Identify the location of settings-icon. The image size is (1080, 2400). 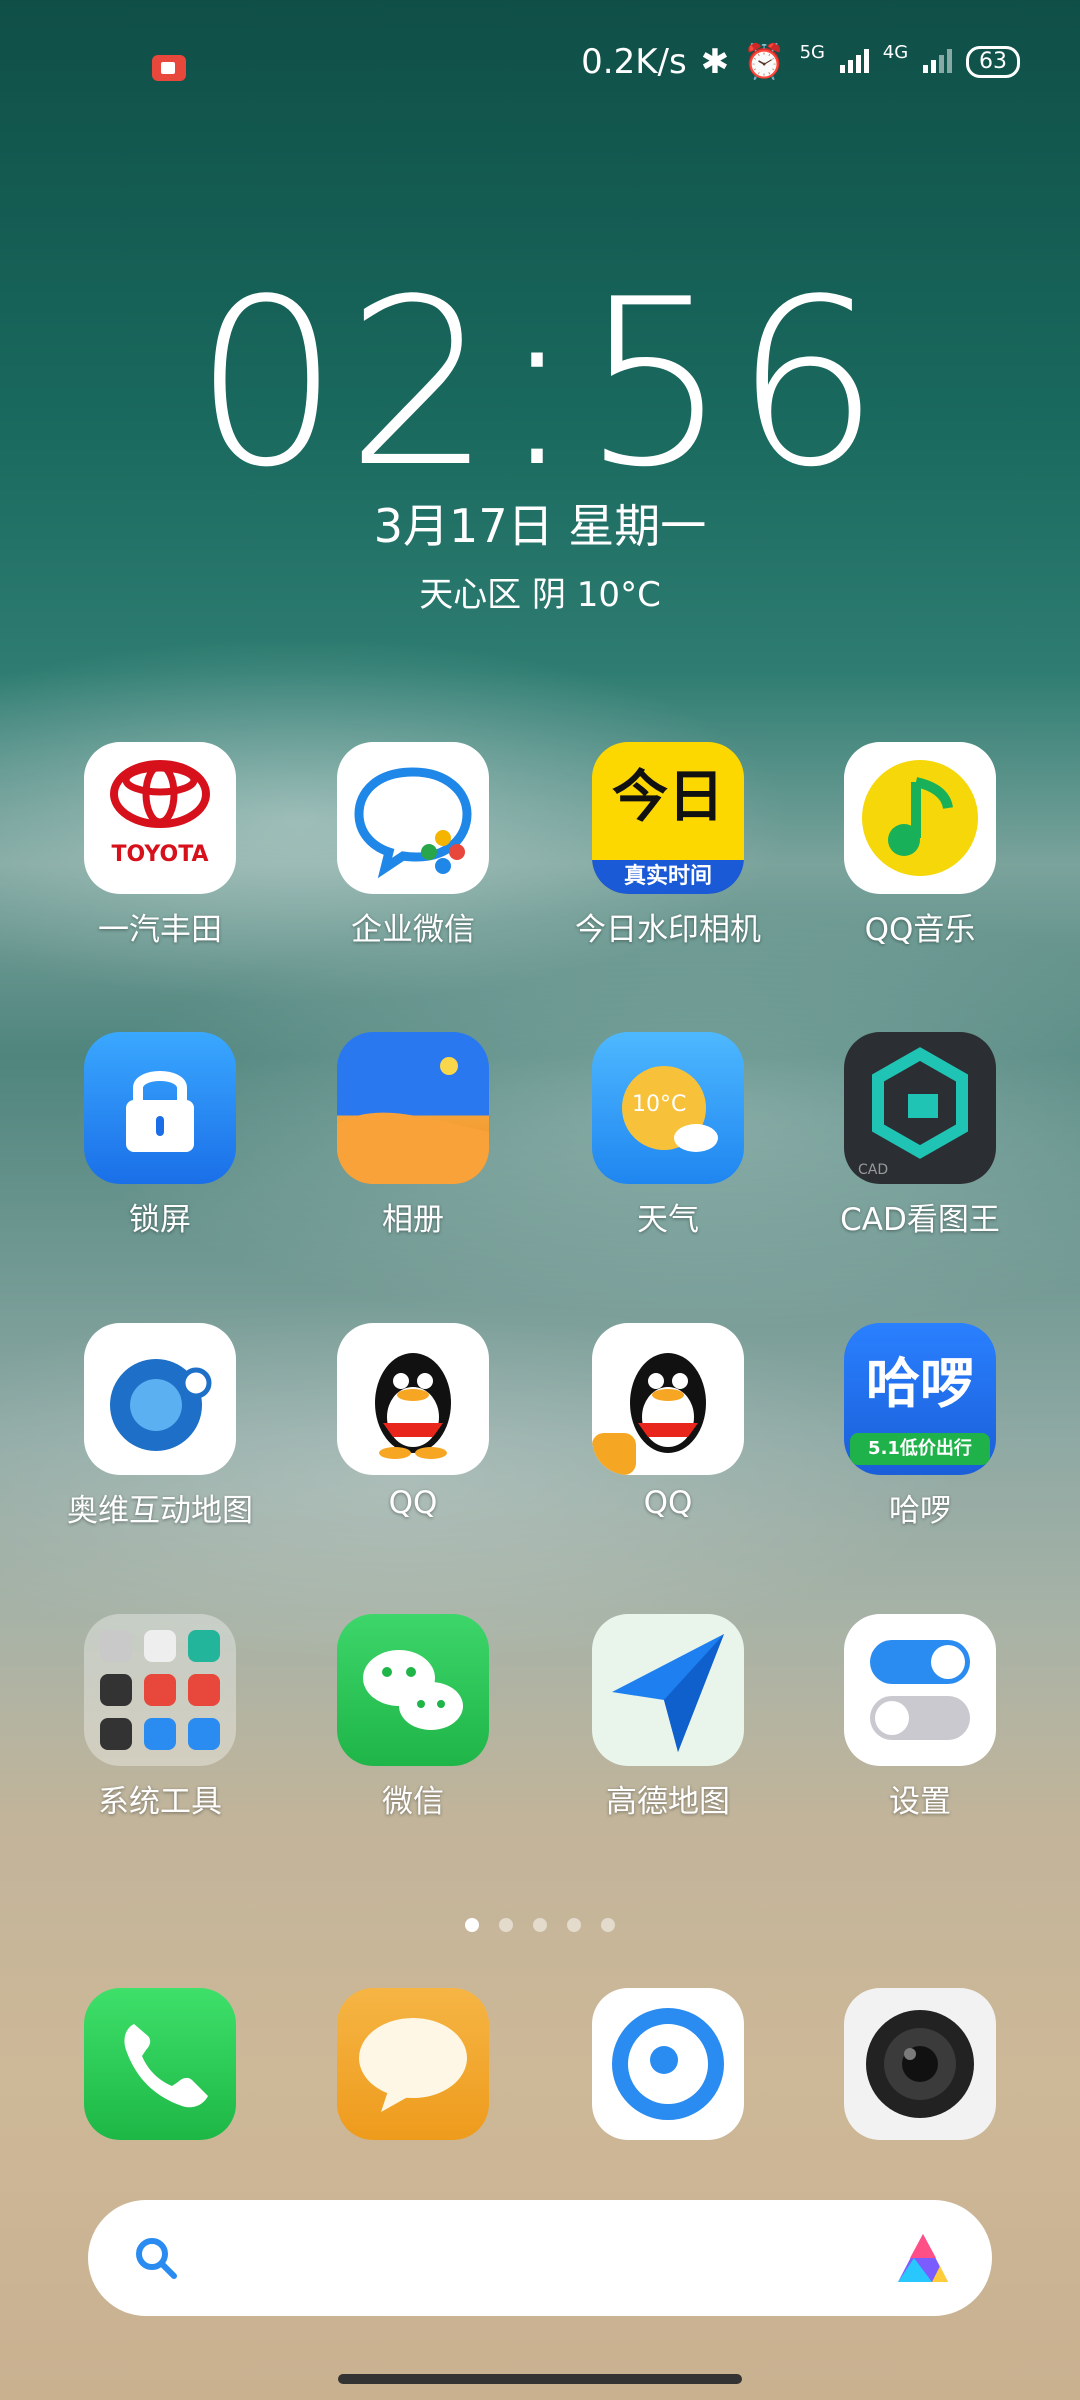
(920, 1690).